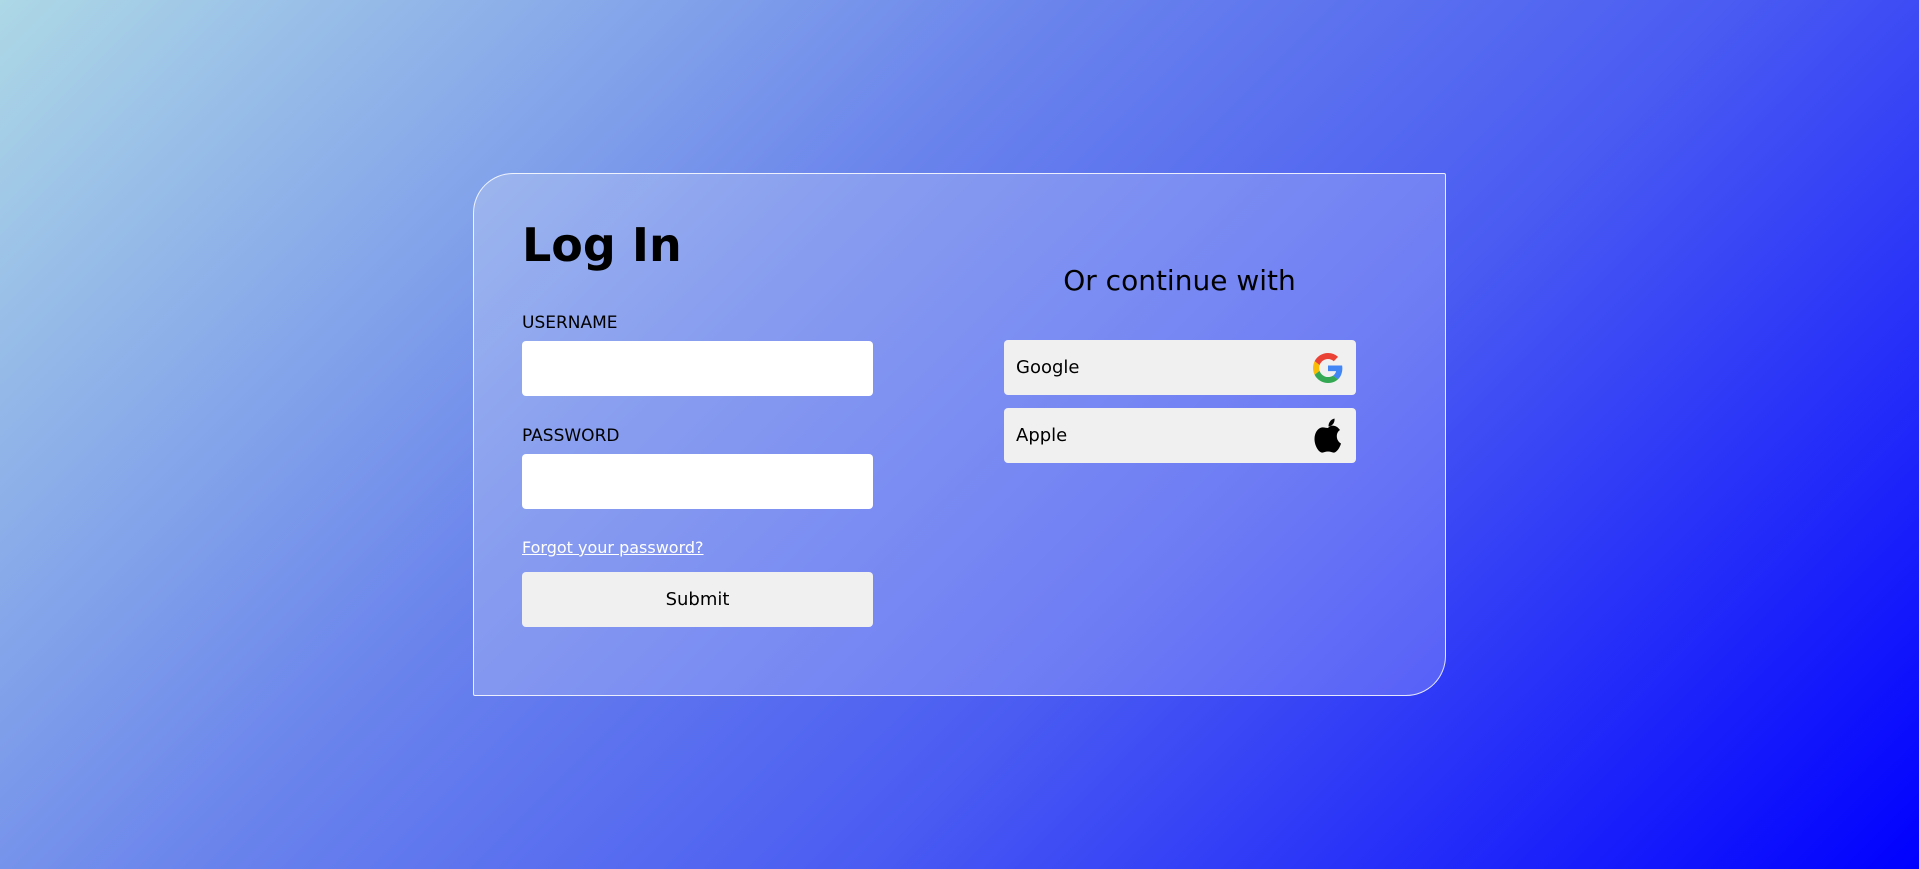 The image size is (1919, 869). What do you see at coordinates (1180, 367) in the screenshot?
I see `google-login-button: Google` at bounding box center [1180, 367].